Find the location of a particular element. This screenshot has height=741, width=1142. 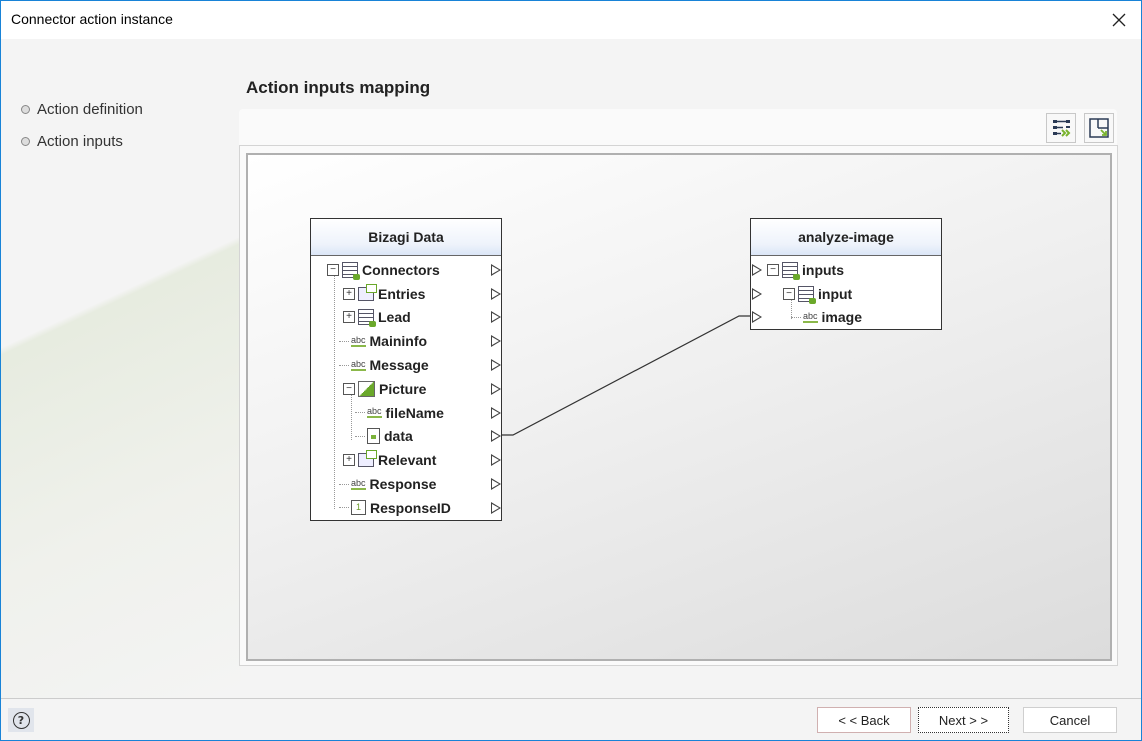

layout-button is located at coordinates (1099, 128).